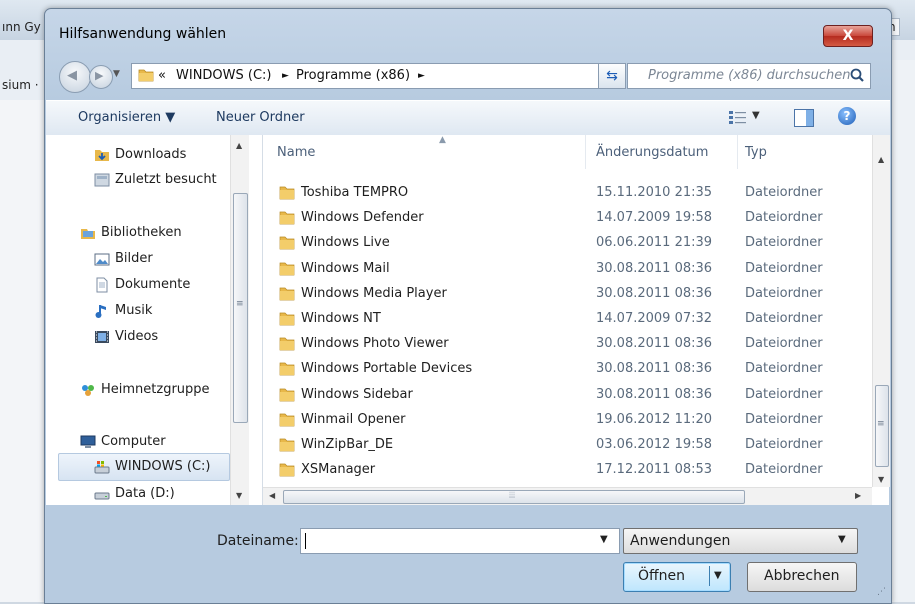 This screenshot has width=915, height=604. Describe the element at coordinates (738, 117) in the screenshot. I see `view-options-icon` at that location.